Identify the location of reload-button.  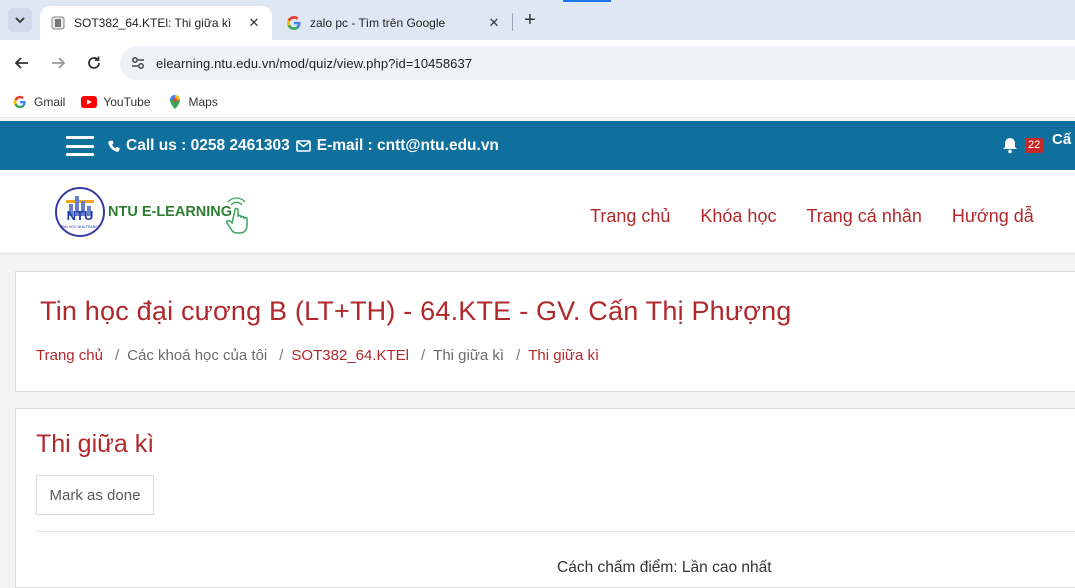
(94, 63).